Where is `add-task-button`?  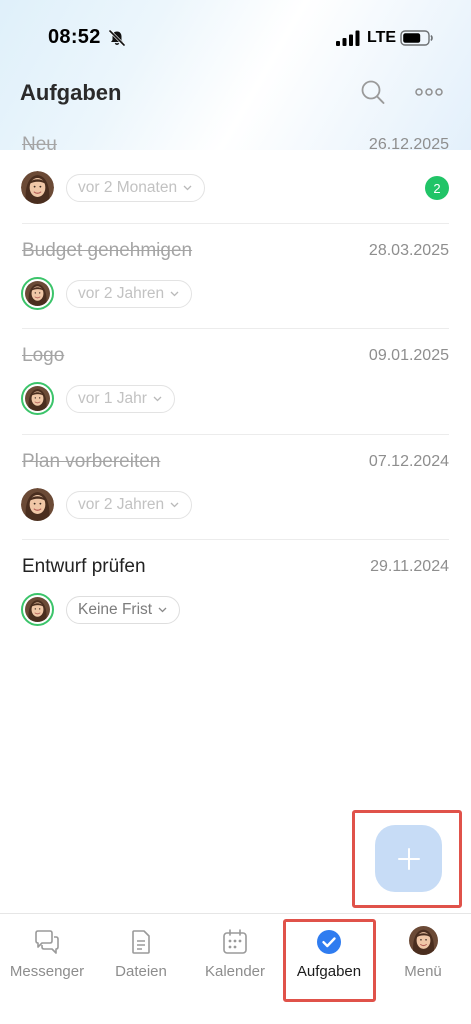
add-task-button is located at coordinates (408, 858).